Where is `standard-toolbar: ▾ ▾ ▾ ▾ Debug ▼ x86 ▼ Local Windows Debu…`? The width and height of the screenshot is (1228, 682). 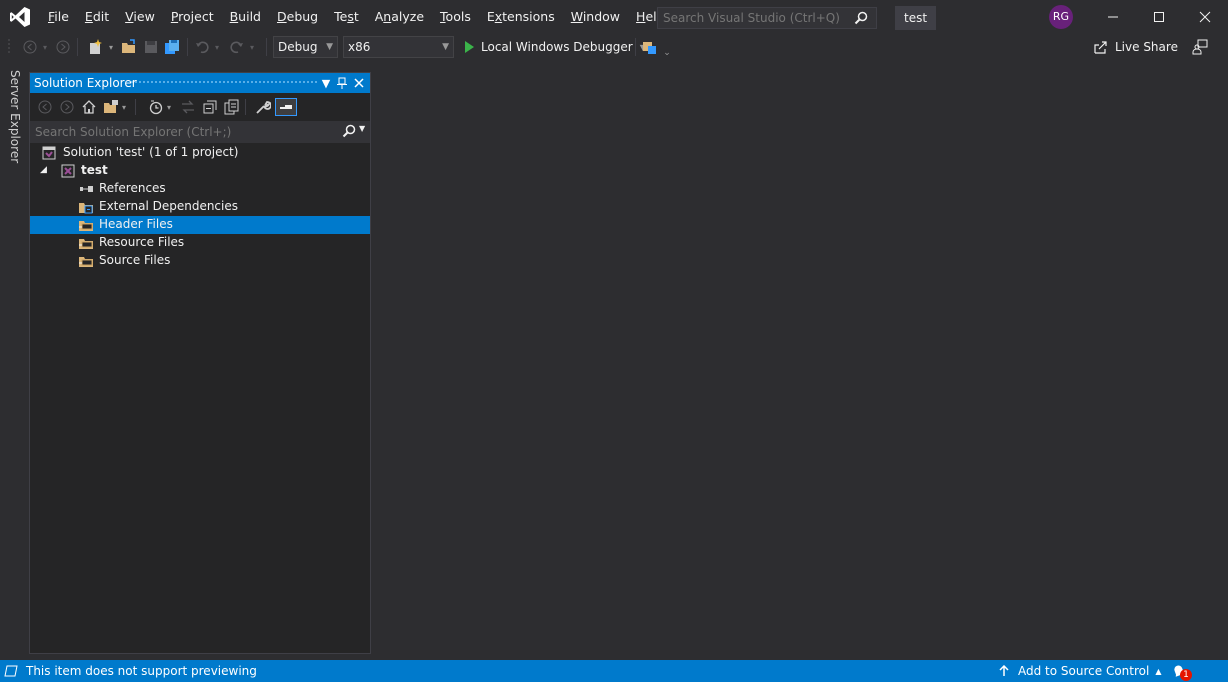
standard-toolbar: ▾ ▾ ▾ ▾ Debug ▼ x86 ▼ Local Windows Debu… is located at coordinates (614, 47).